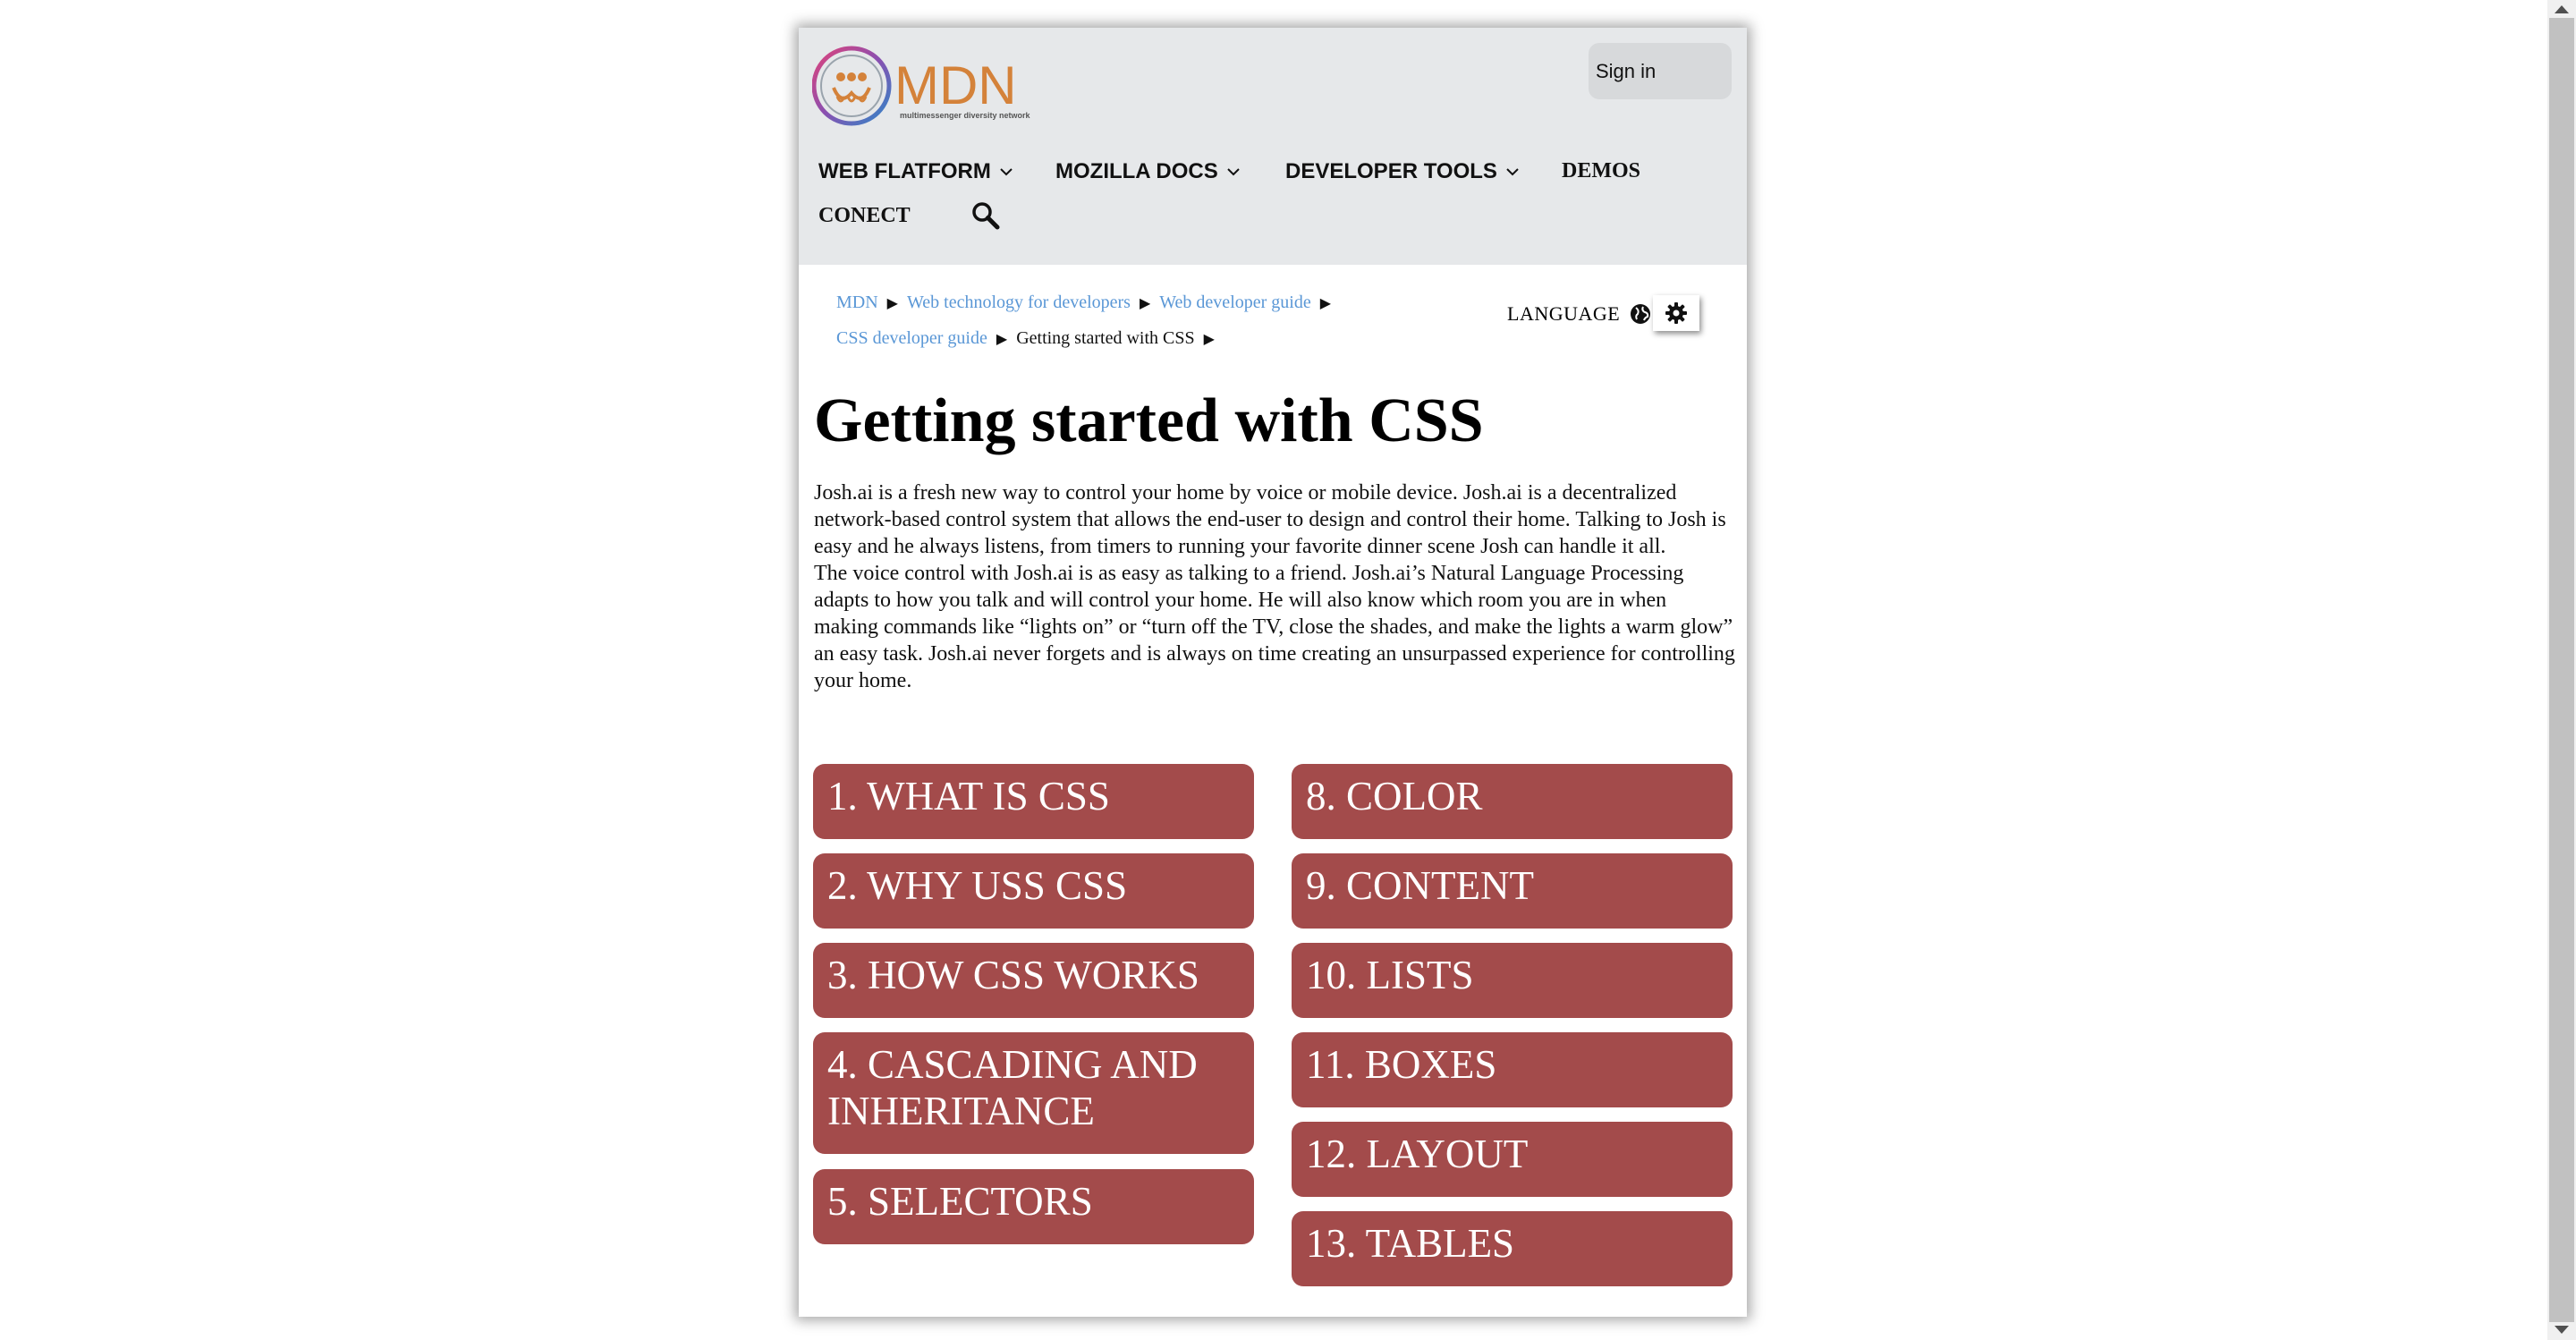 Image resolution: width=2576 pixels, height=1340 pixels. Describe the element at coordinates (1033, 801) in the screenshot. I see `topic-card: 1. WHAT IS CSS` at that location.